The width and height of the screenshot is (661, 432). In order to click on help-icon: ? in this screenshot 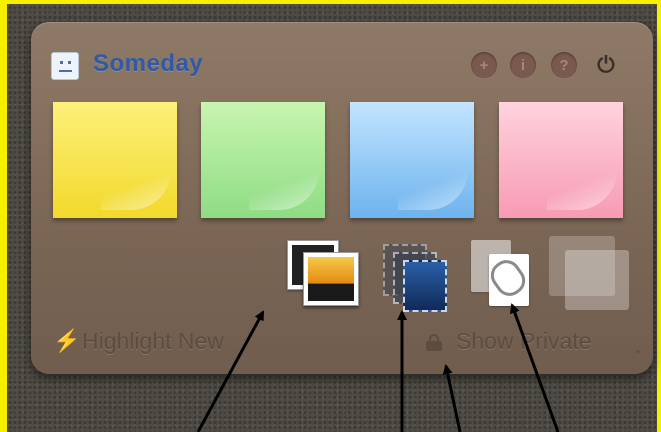, I will do `click(564, 65)`.